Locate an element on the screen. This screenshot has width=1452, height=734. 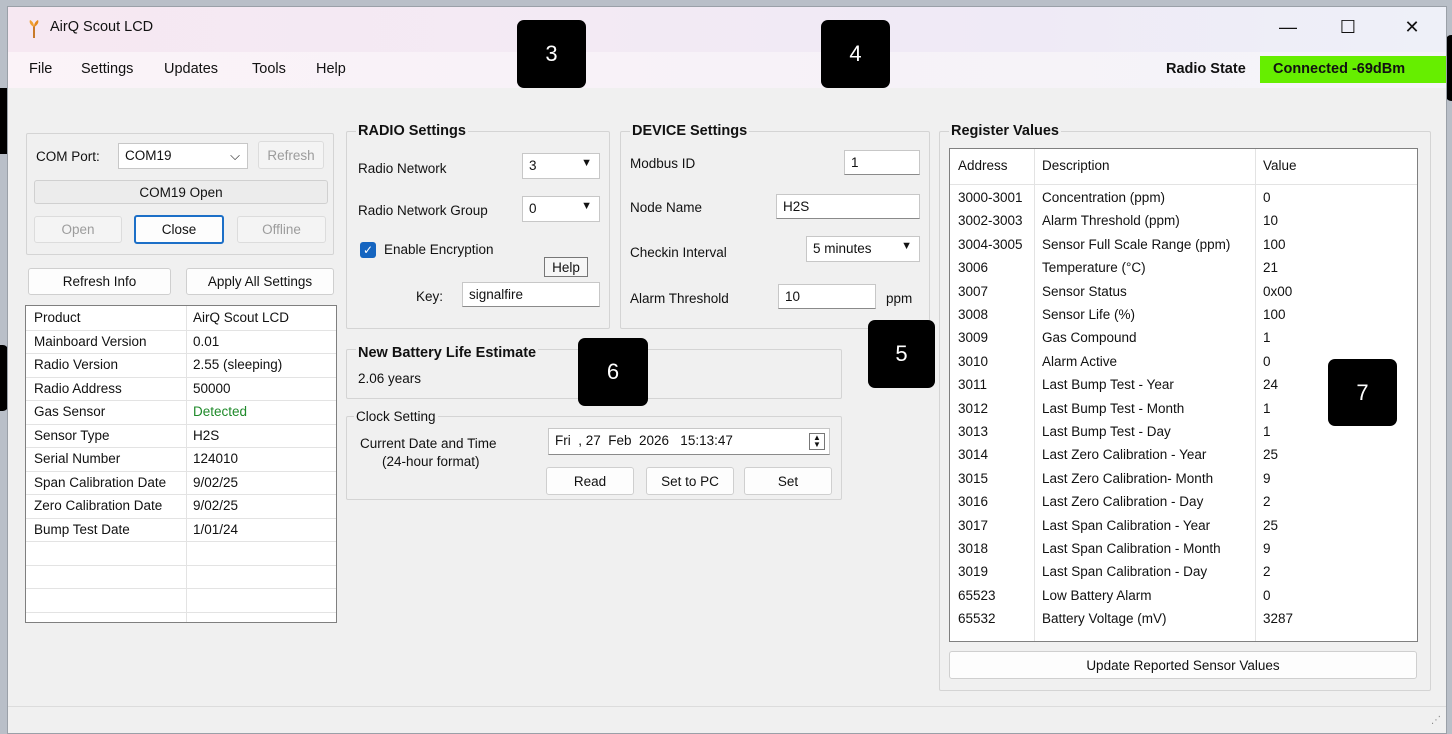
register-value: 0x00 is located at coordinates (1278, 291).